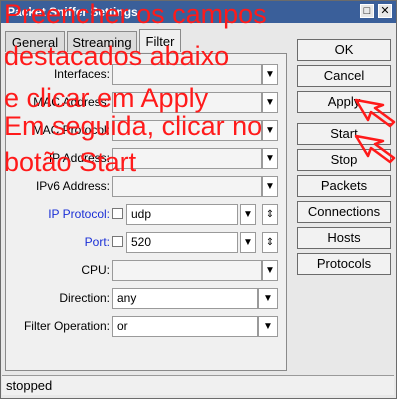  What do you see at coordinates (72, 186) in the screenshot?
I see `ipv6-address-label: IPv6 Address:` at bounding box center [72, 186].